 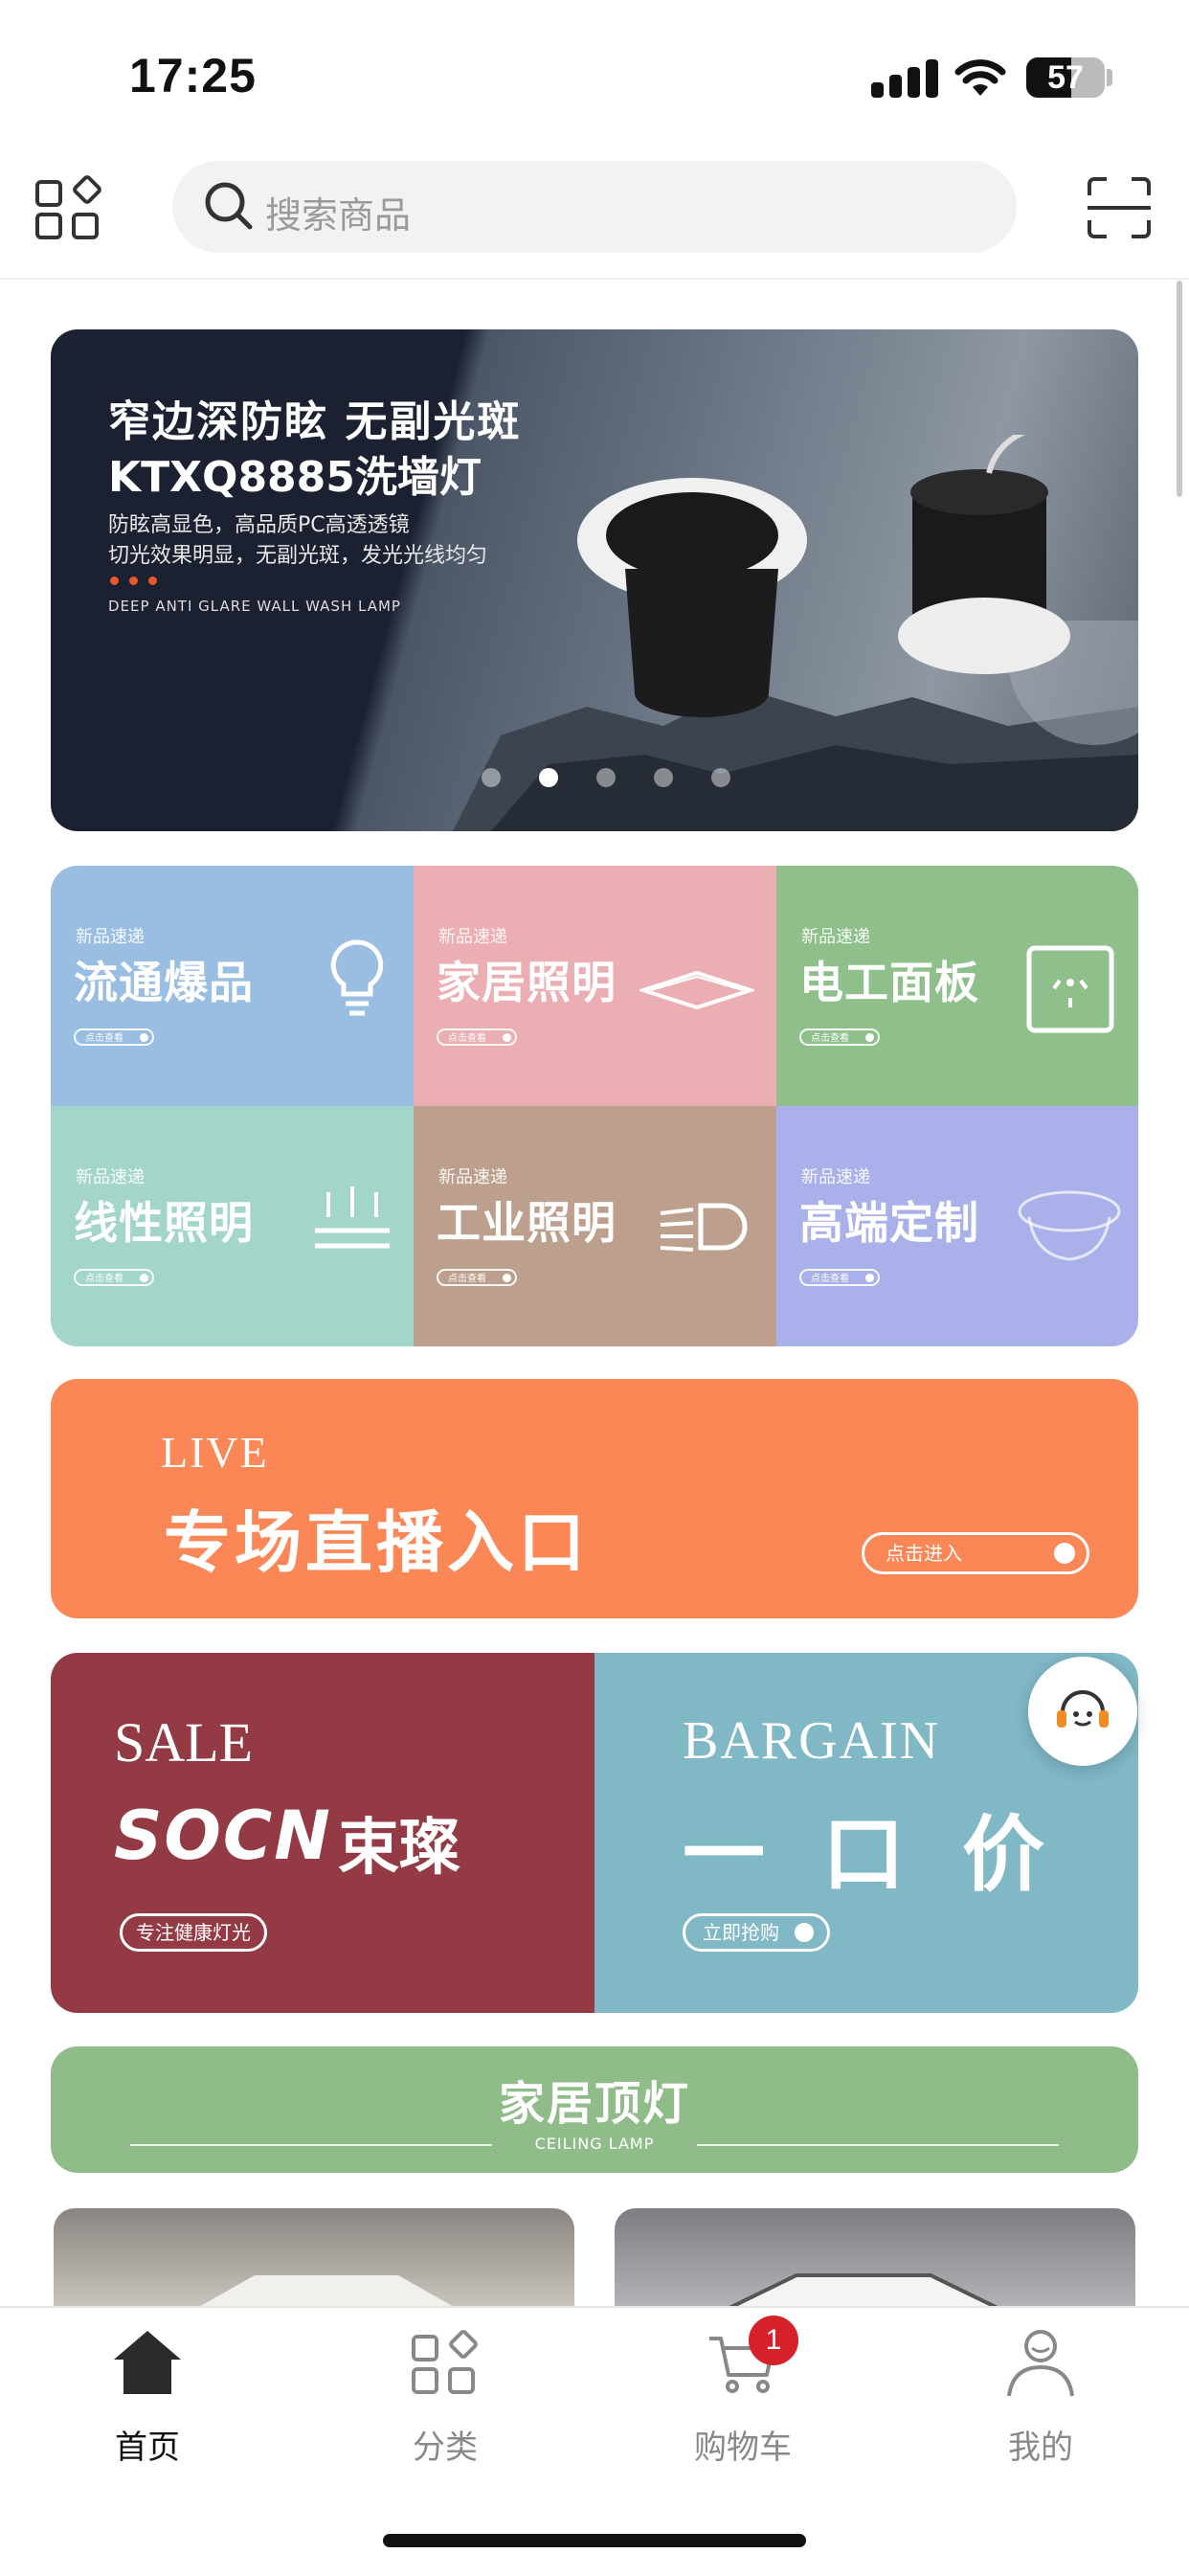 What do you see at coordinates (889, 1223) in the screenshot?
I see `category-name: 高端定制` at bounding box center [889, 1223].